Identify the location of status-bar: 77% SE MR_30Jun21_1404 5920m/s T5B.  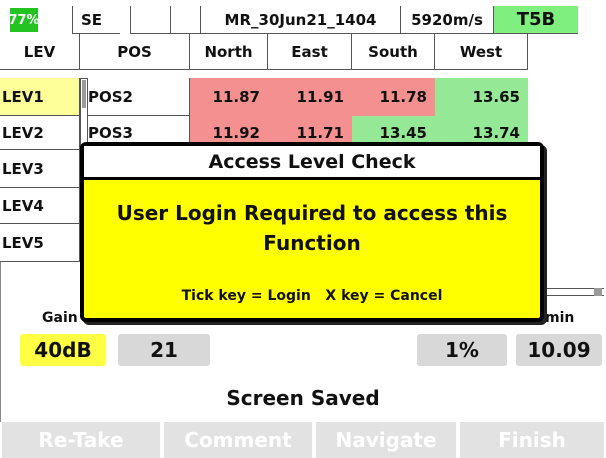
(303, 17).